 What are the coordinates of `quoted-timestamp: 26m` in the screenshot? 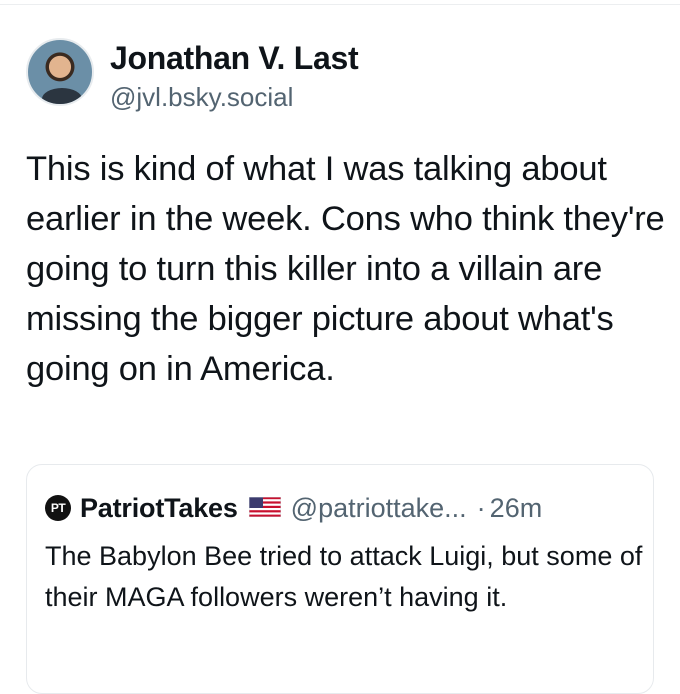 It's located at (516, 508).